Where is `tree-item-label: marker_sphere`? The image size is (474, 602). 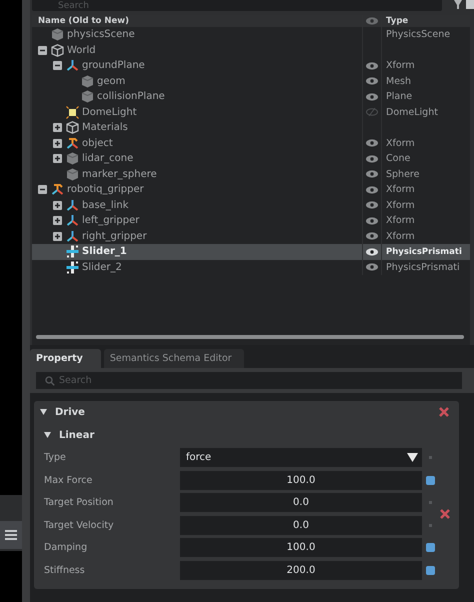 tree-item-label: marker_sphere is located at coordinates (119, 174).